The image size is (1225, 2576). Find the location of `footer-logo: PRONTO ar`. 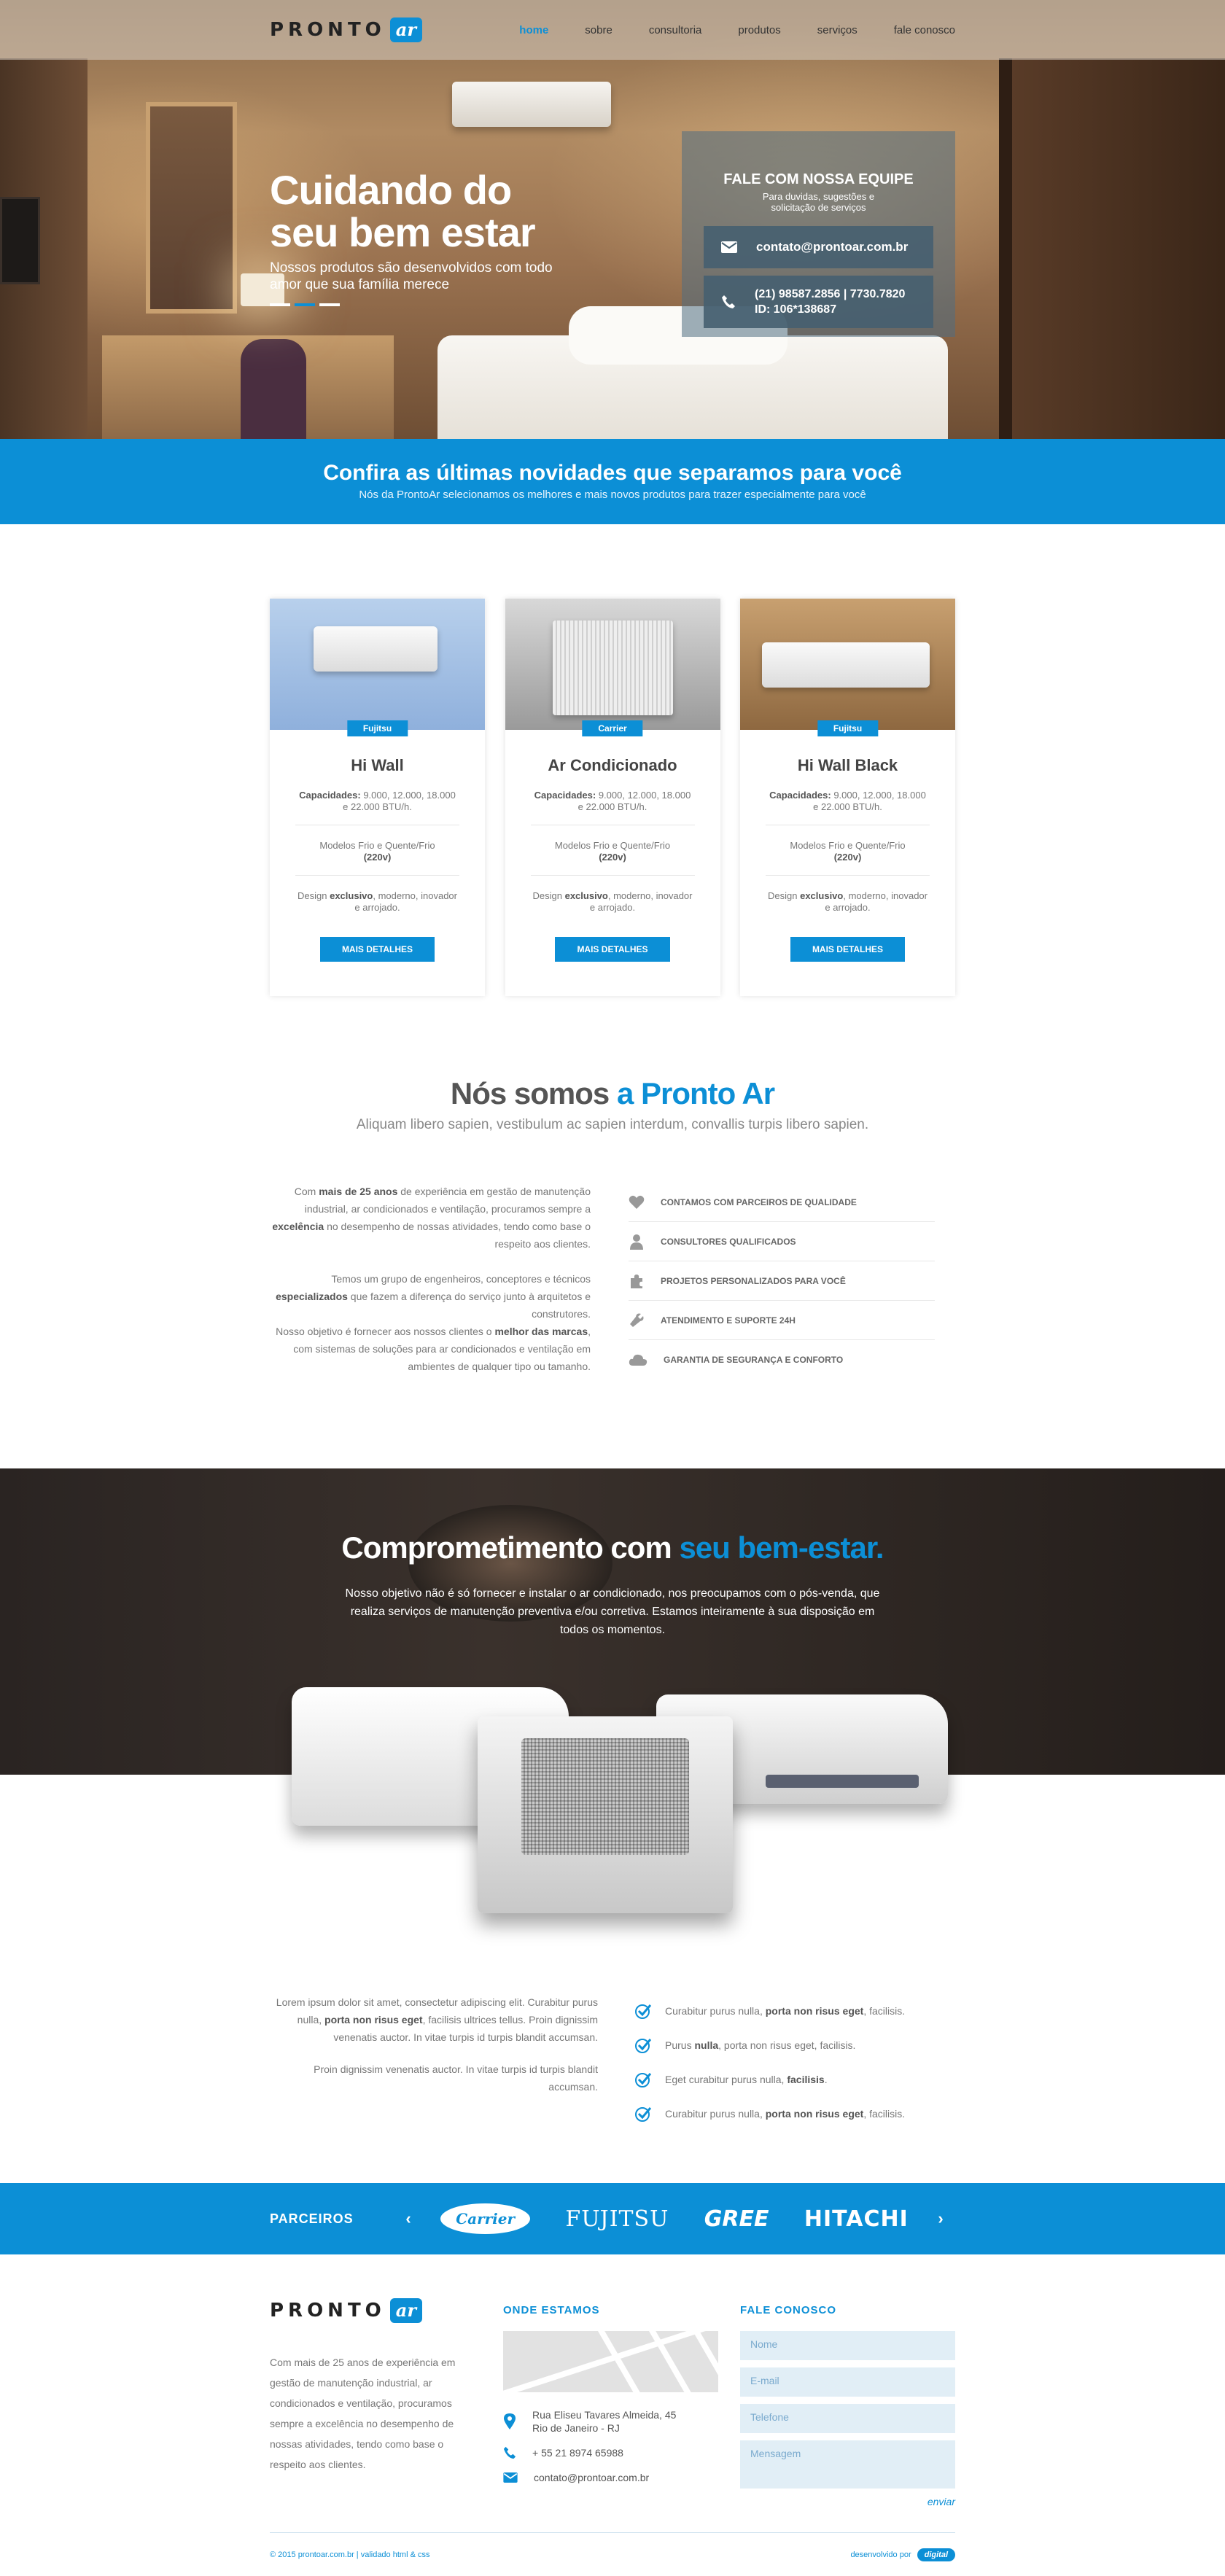

footer-logo: PRONTO ar is located at coordinates (375, 2310).